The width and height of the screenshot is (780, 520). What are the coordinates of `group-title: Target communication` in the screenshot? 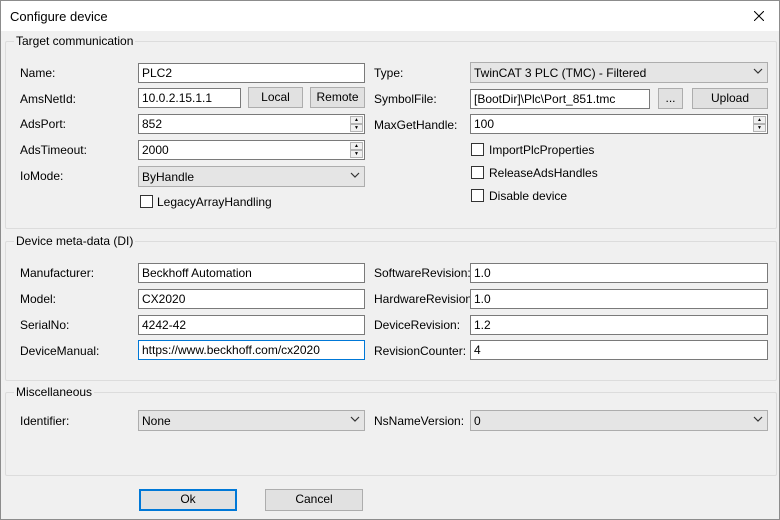 It's located at (75, 41).